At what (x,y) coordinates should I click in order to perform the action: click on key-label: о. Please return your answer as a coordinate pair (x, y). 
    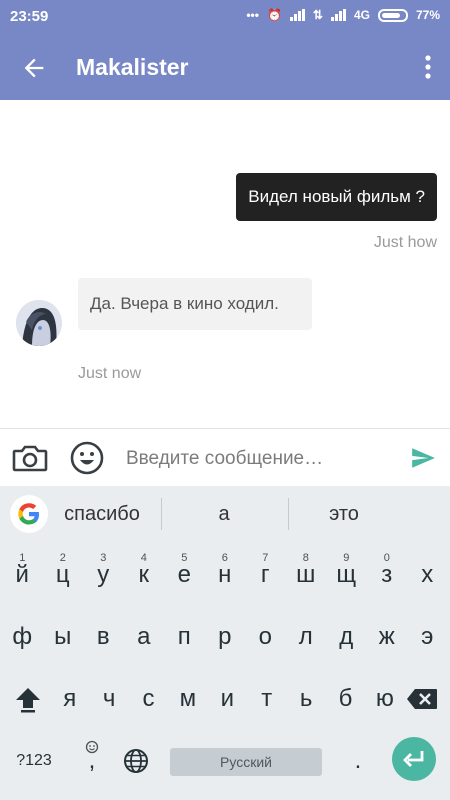
    Looking at the image, I should click on (265, 636).